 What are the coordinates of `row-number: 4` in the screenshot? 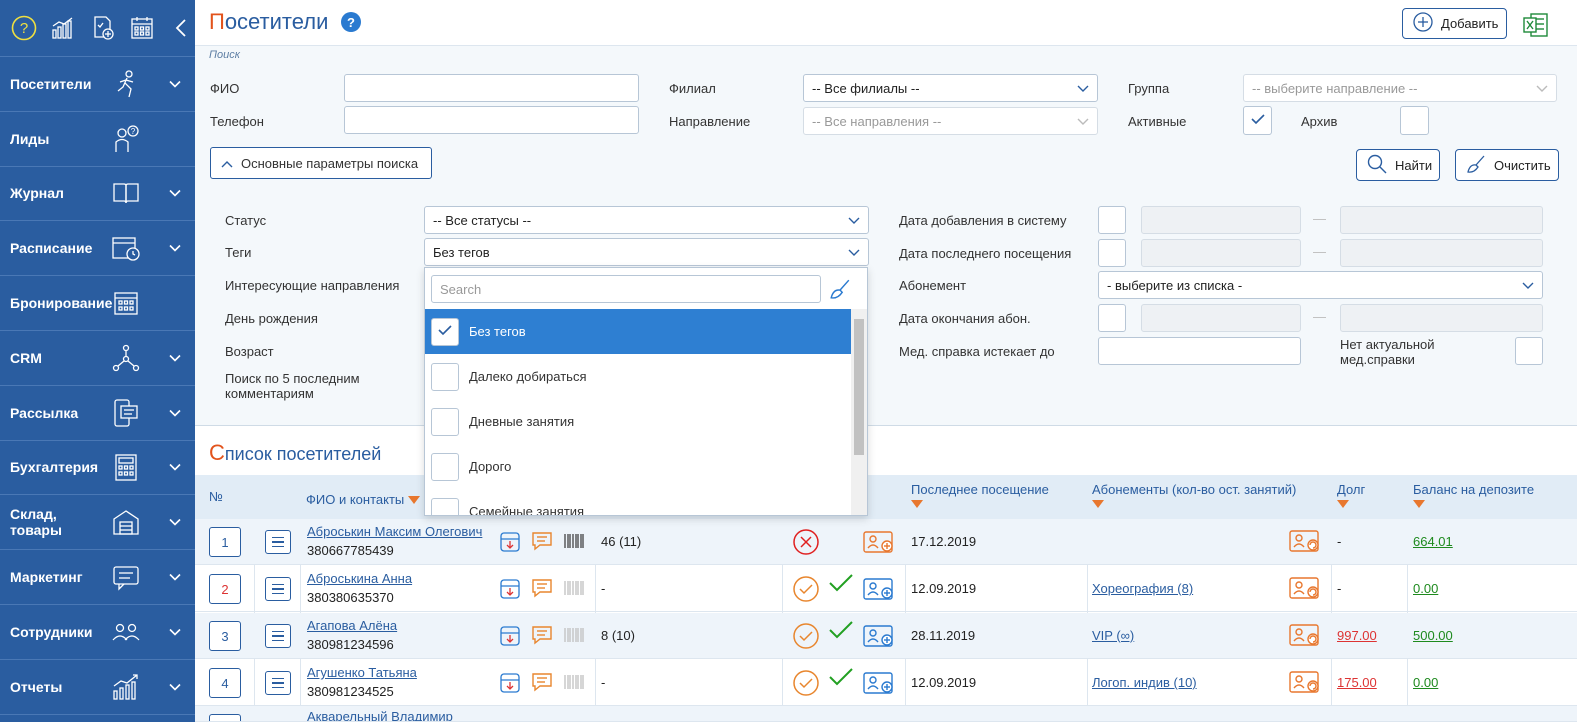 It's located at (225, 683).